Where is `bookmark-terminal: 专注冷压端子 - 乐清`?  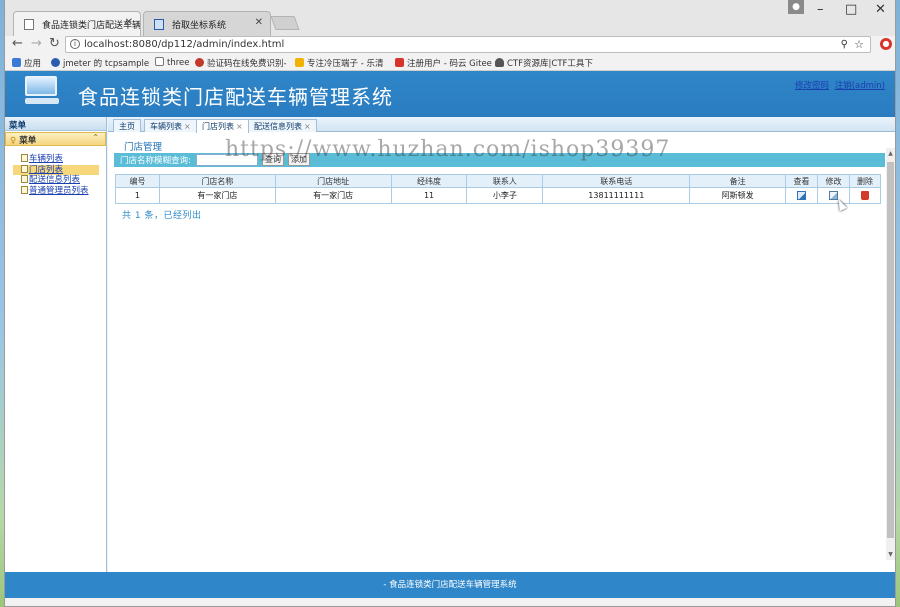
bookmark-terminal: 专注冷压端子 - 乐清 is located at coordinates (339, 63).